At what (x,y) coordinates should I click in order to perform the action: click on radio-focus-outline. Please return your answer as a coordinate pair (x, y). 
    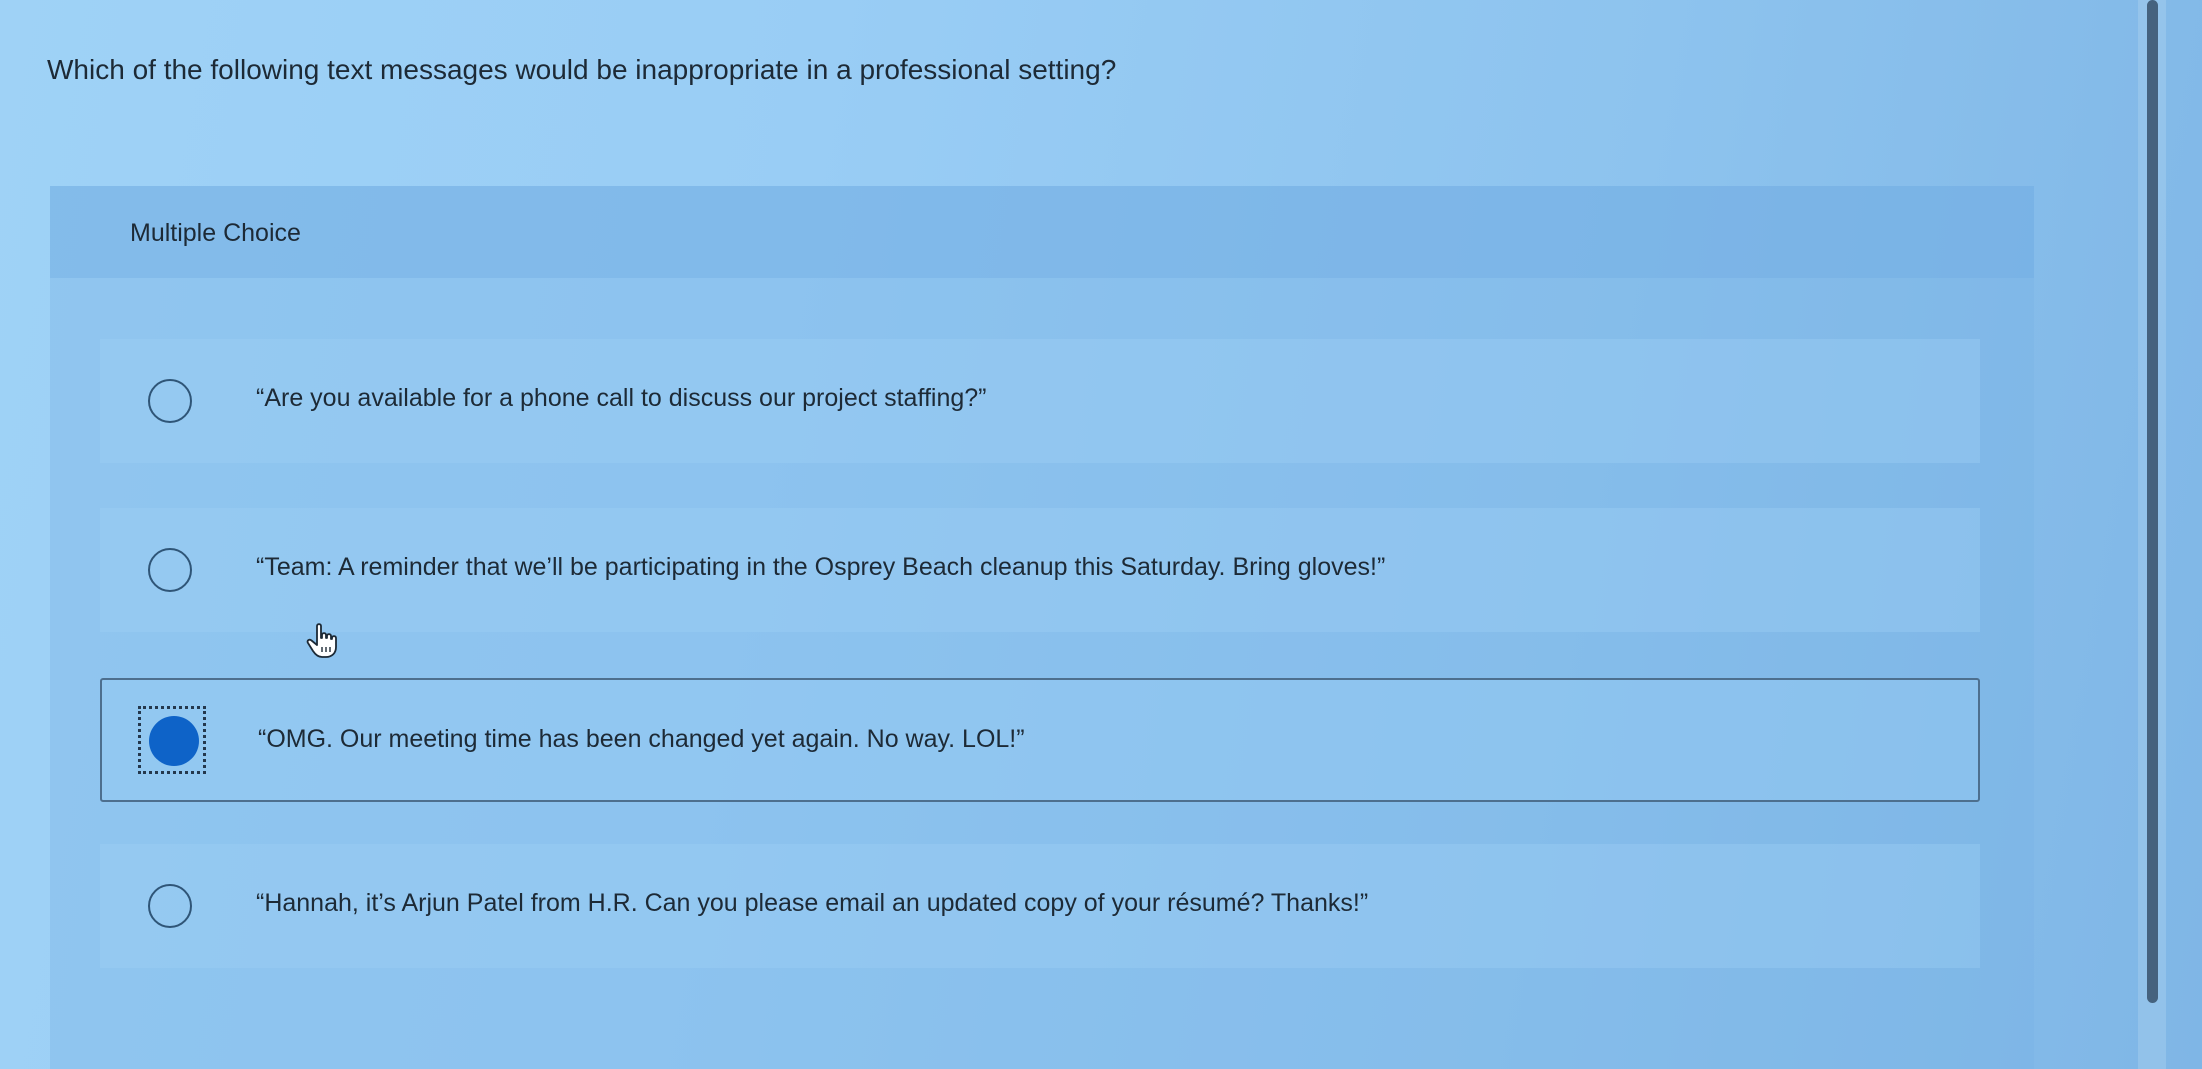
    Looking at the image, I should click on (172, 740).